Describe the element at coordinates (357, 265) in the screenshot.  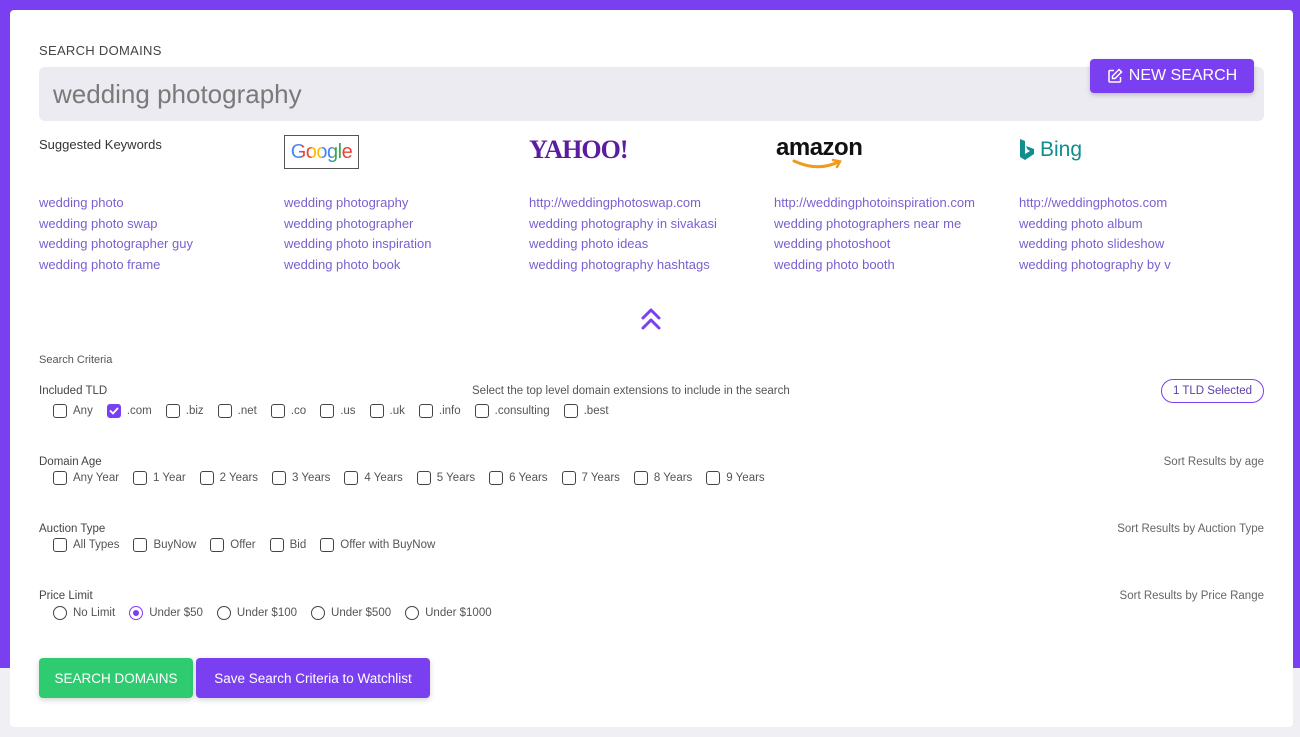
I see `keyword-link: wedding photo book` at that location.